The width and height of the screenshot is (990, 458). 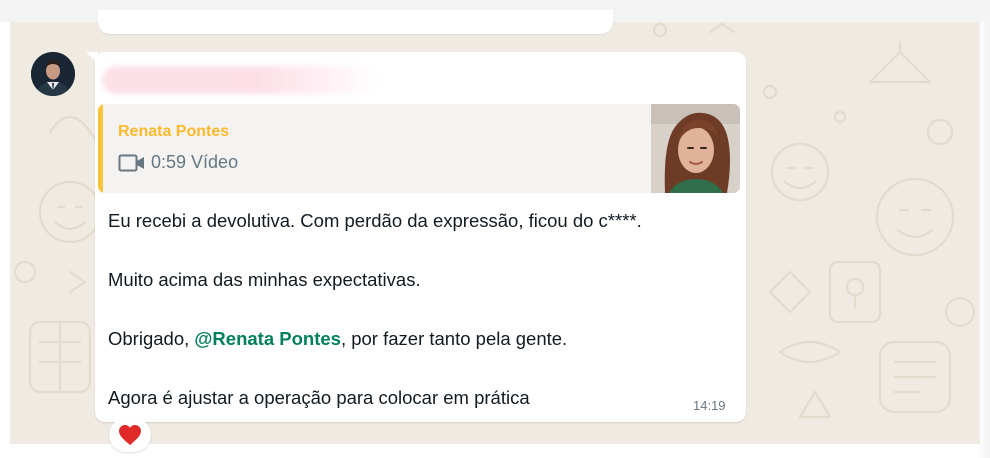 I want to click on message-line-3-start: Obrigado,, so click(x=151, y=338).